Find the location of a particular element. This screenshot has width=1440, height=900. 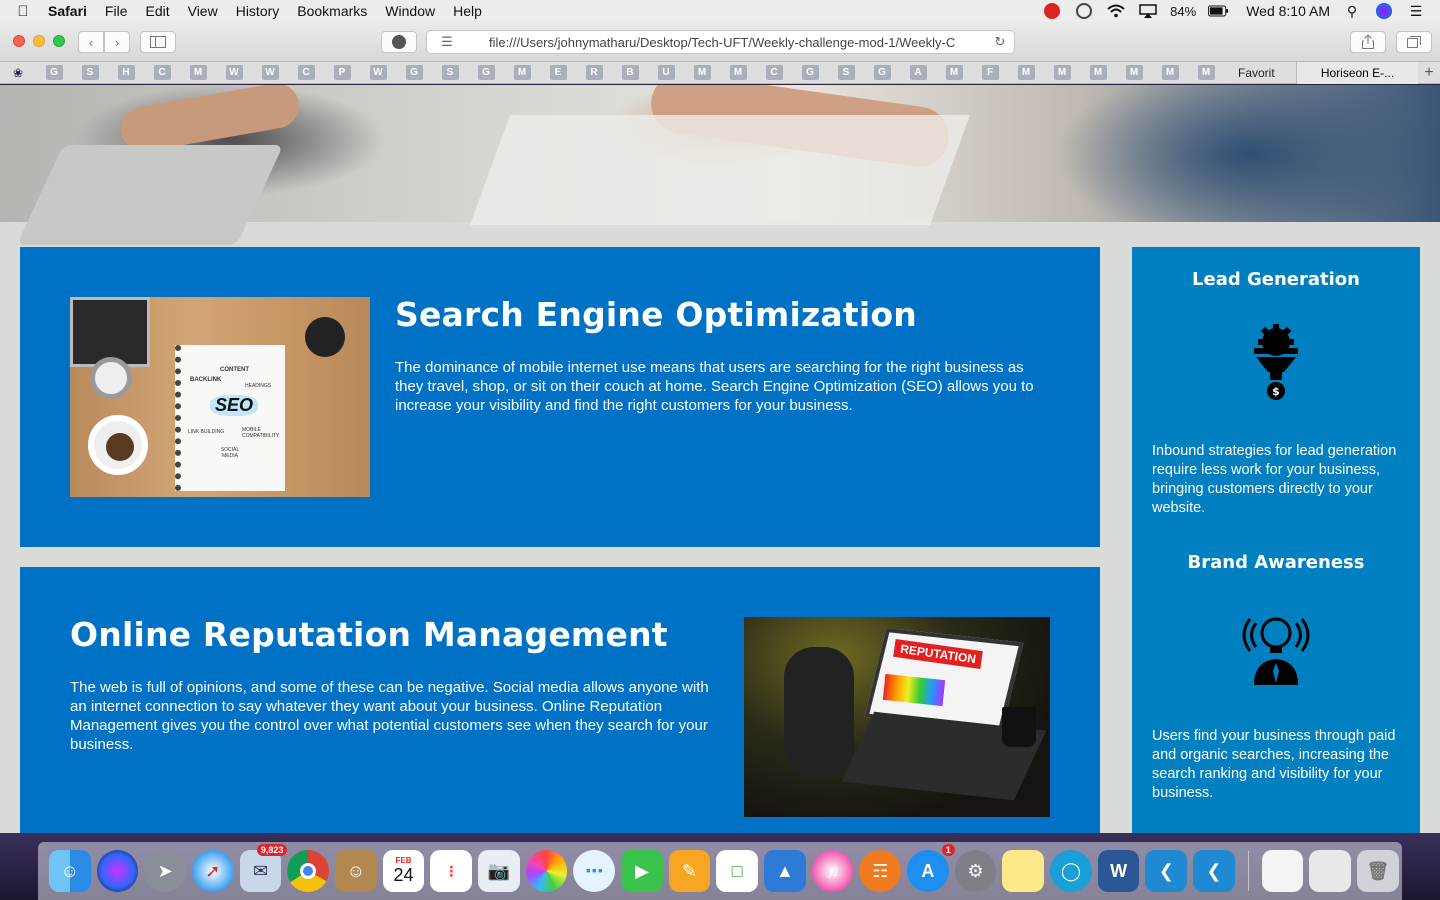

share-button is located at coordinates (1368, 42).